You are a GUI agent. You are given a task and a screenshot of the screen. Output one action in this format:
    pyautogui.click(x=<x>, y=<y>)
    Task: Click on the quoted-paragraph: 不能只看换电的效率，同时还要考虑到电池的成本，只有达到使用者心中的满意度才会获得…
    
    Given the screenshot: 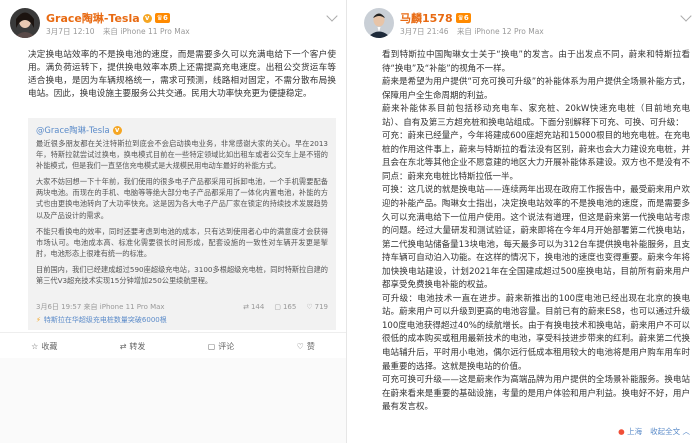 What is the action you would take?
    pyautogui.click(x=182, y=242)
    